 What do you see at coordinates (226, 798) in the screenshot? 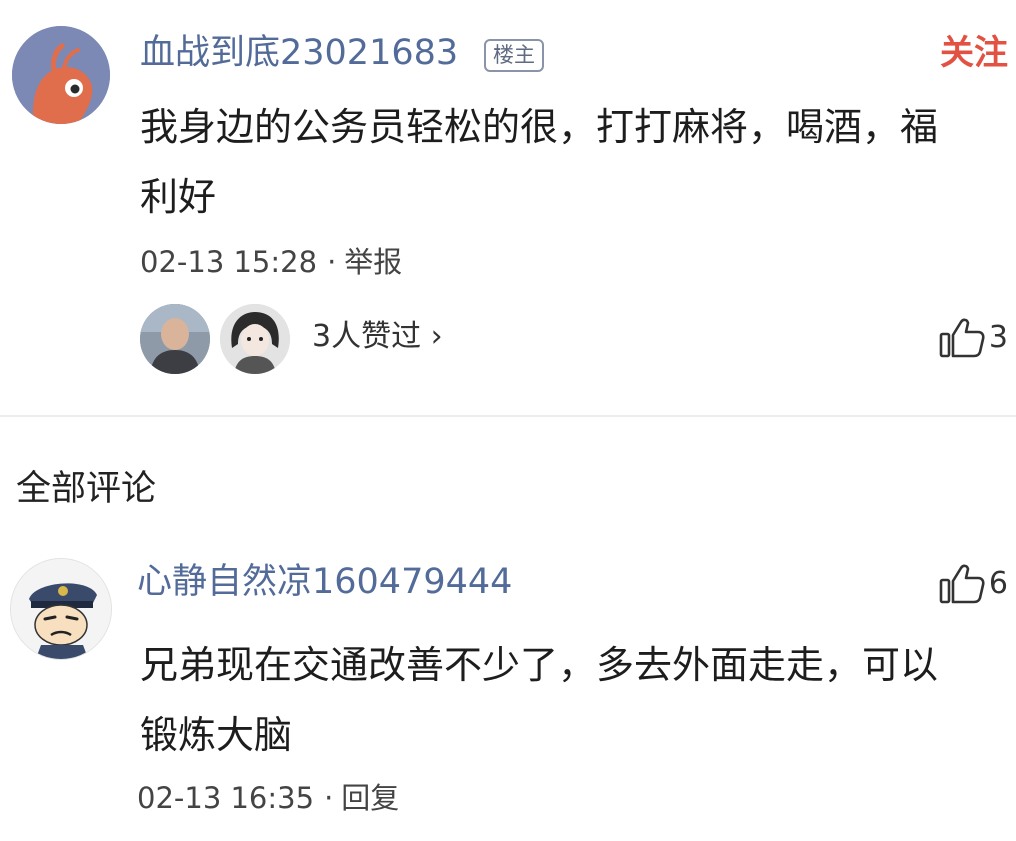
I see `comment-timestamp: 02-13 16:35` at bounding box center [226, 798].